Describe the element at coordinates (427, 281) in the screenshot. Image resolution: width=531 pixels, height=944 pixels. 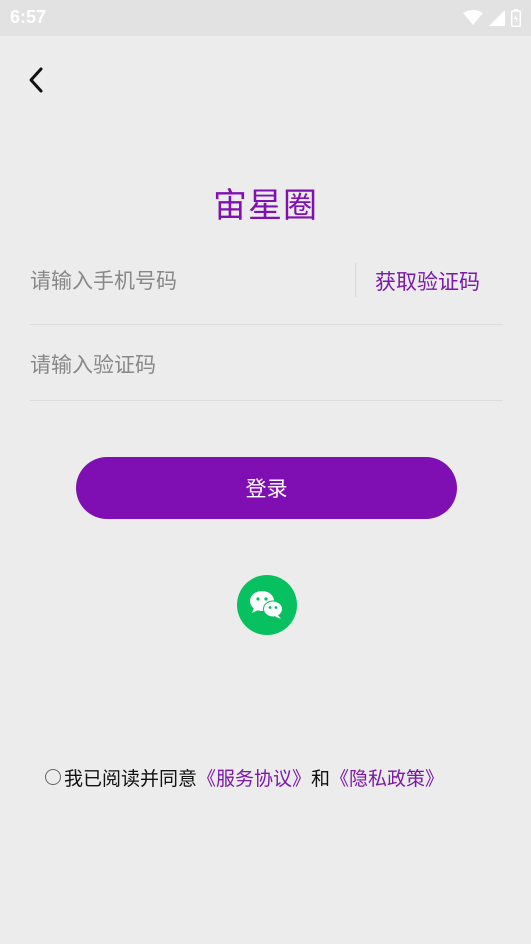
I see `get-code-button: 获取验证码` at that location.